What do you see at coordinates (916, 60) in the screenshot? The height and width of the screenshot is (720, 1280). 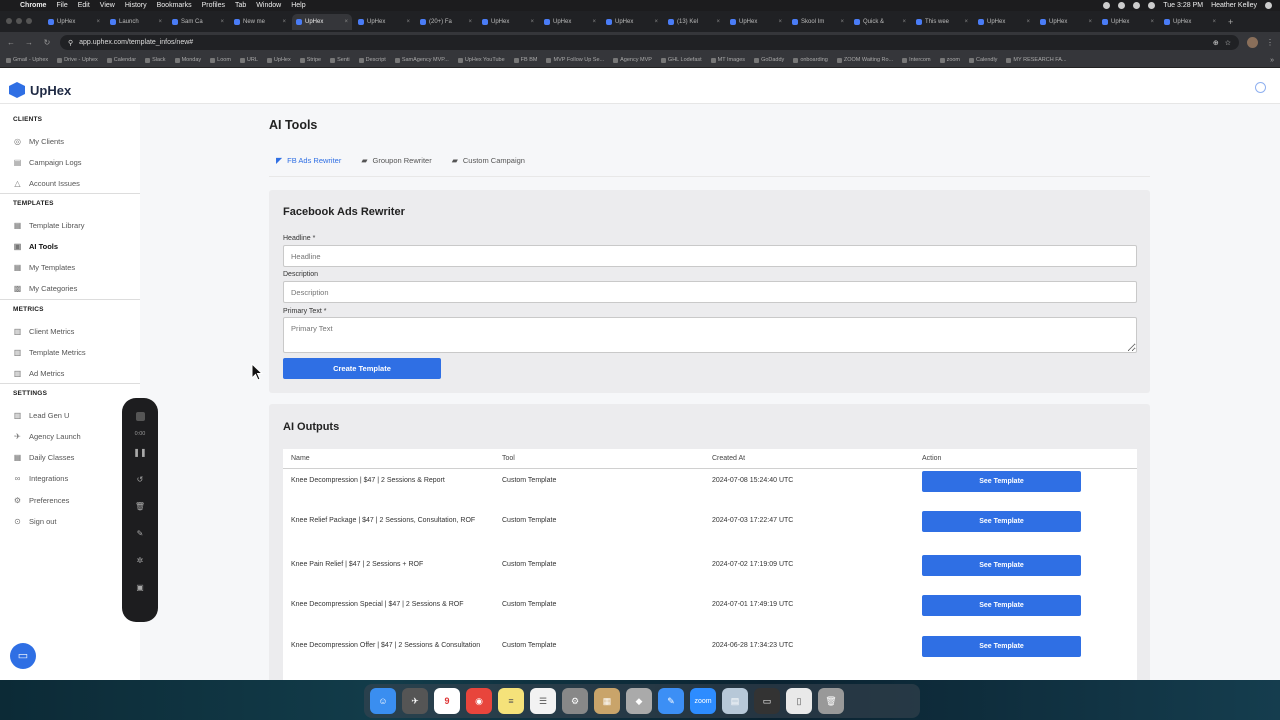 I see `bookmark-item: Intercom` at bounding box center [916, 60].